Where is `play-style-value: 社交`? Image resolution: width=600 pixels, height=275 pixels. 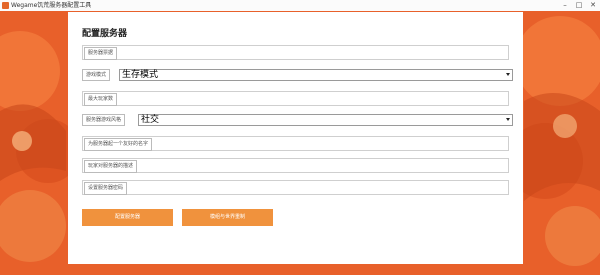 play-style-value: 社交 is located at coordinates (150, 120).